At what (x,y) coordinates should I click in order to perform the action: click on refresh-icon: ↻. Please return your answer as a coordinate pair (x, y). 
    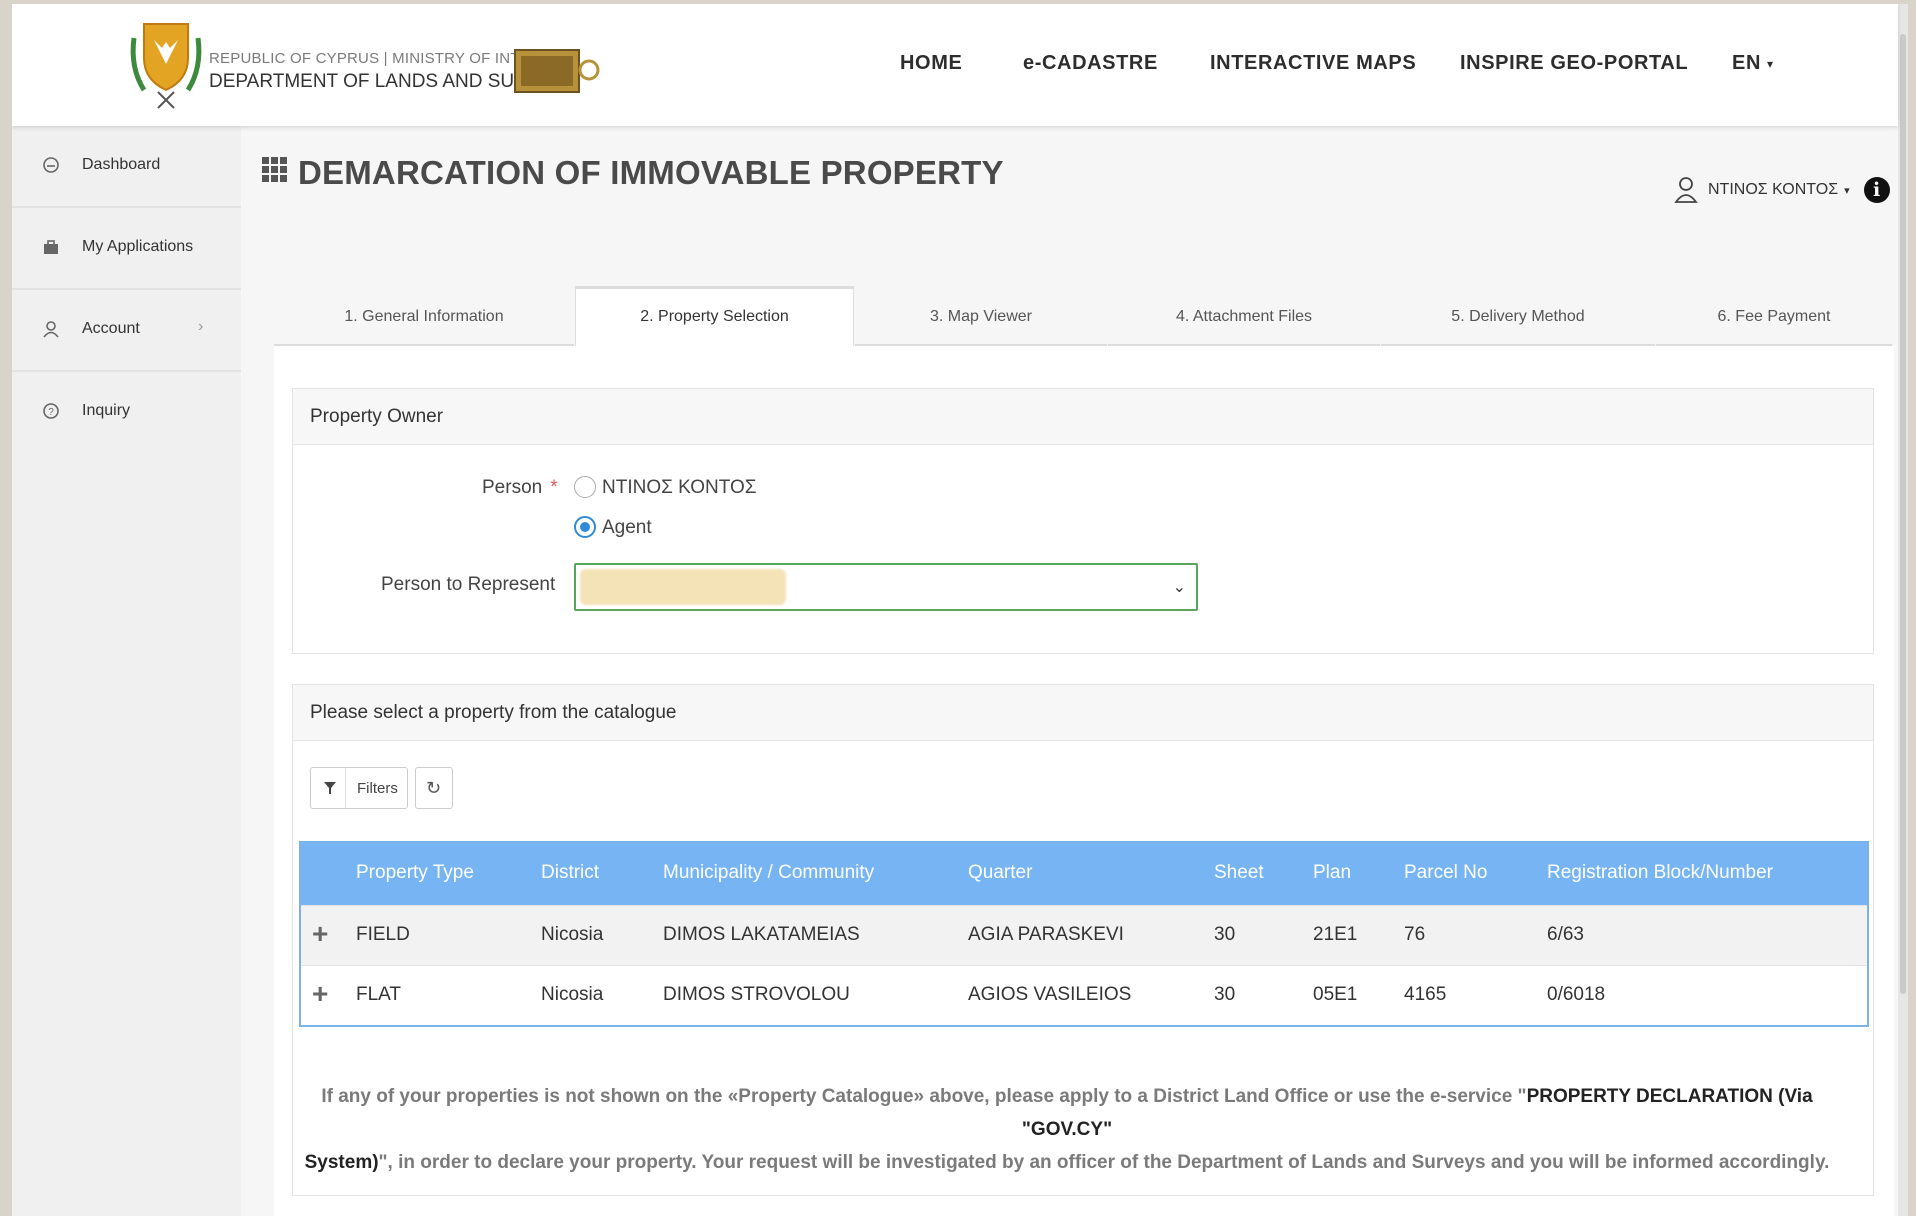
    Looking at the image, I should click on (434, 788).